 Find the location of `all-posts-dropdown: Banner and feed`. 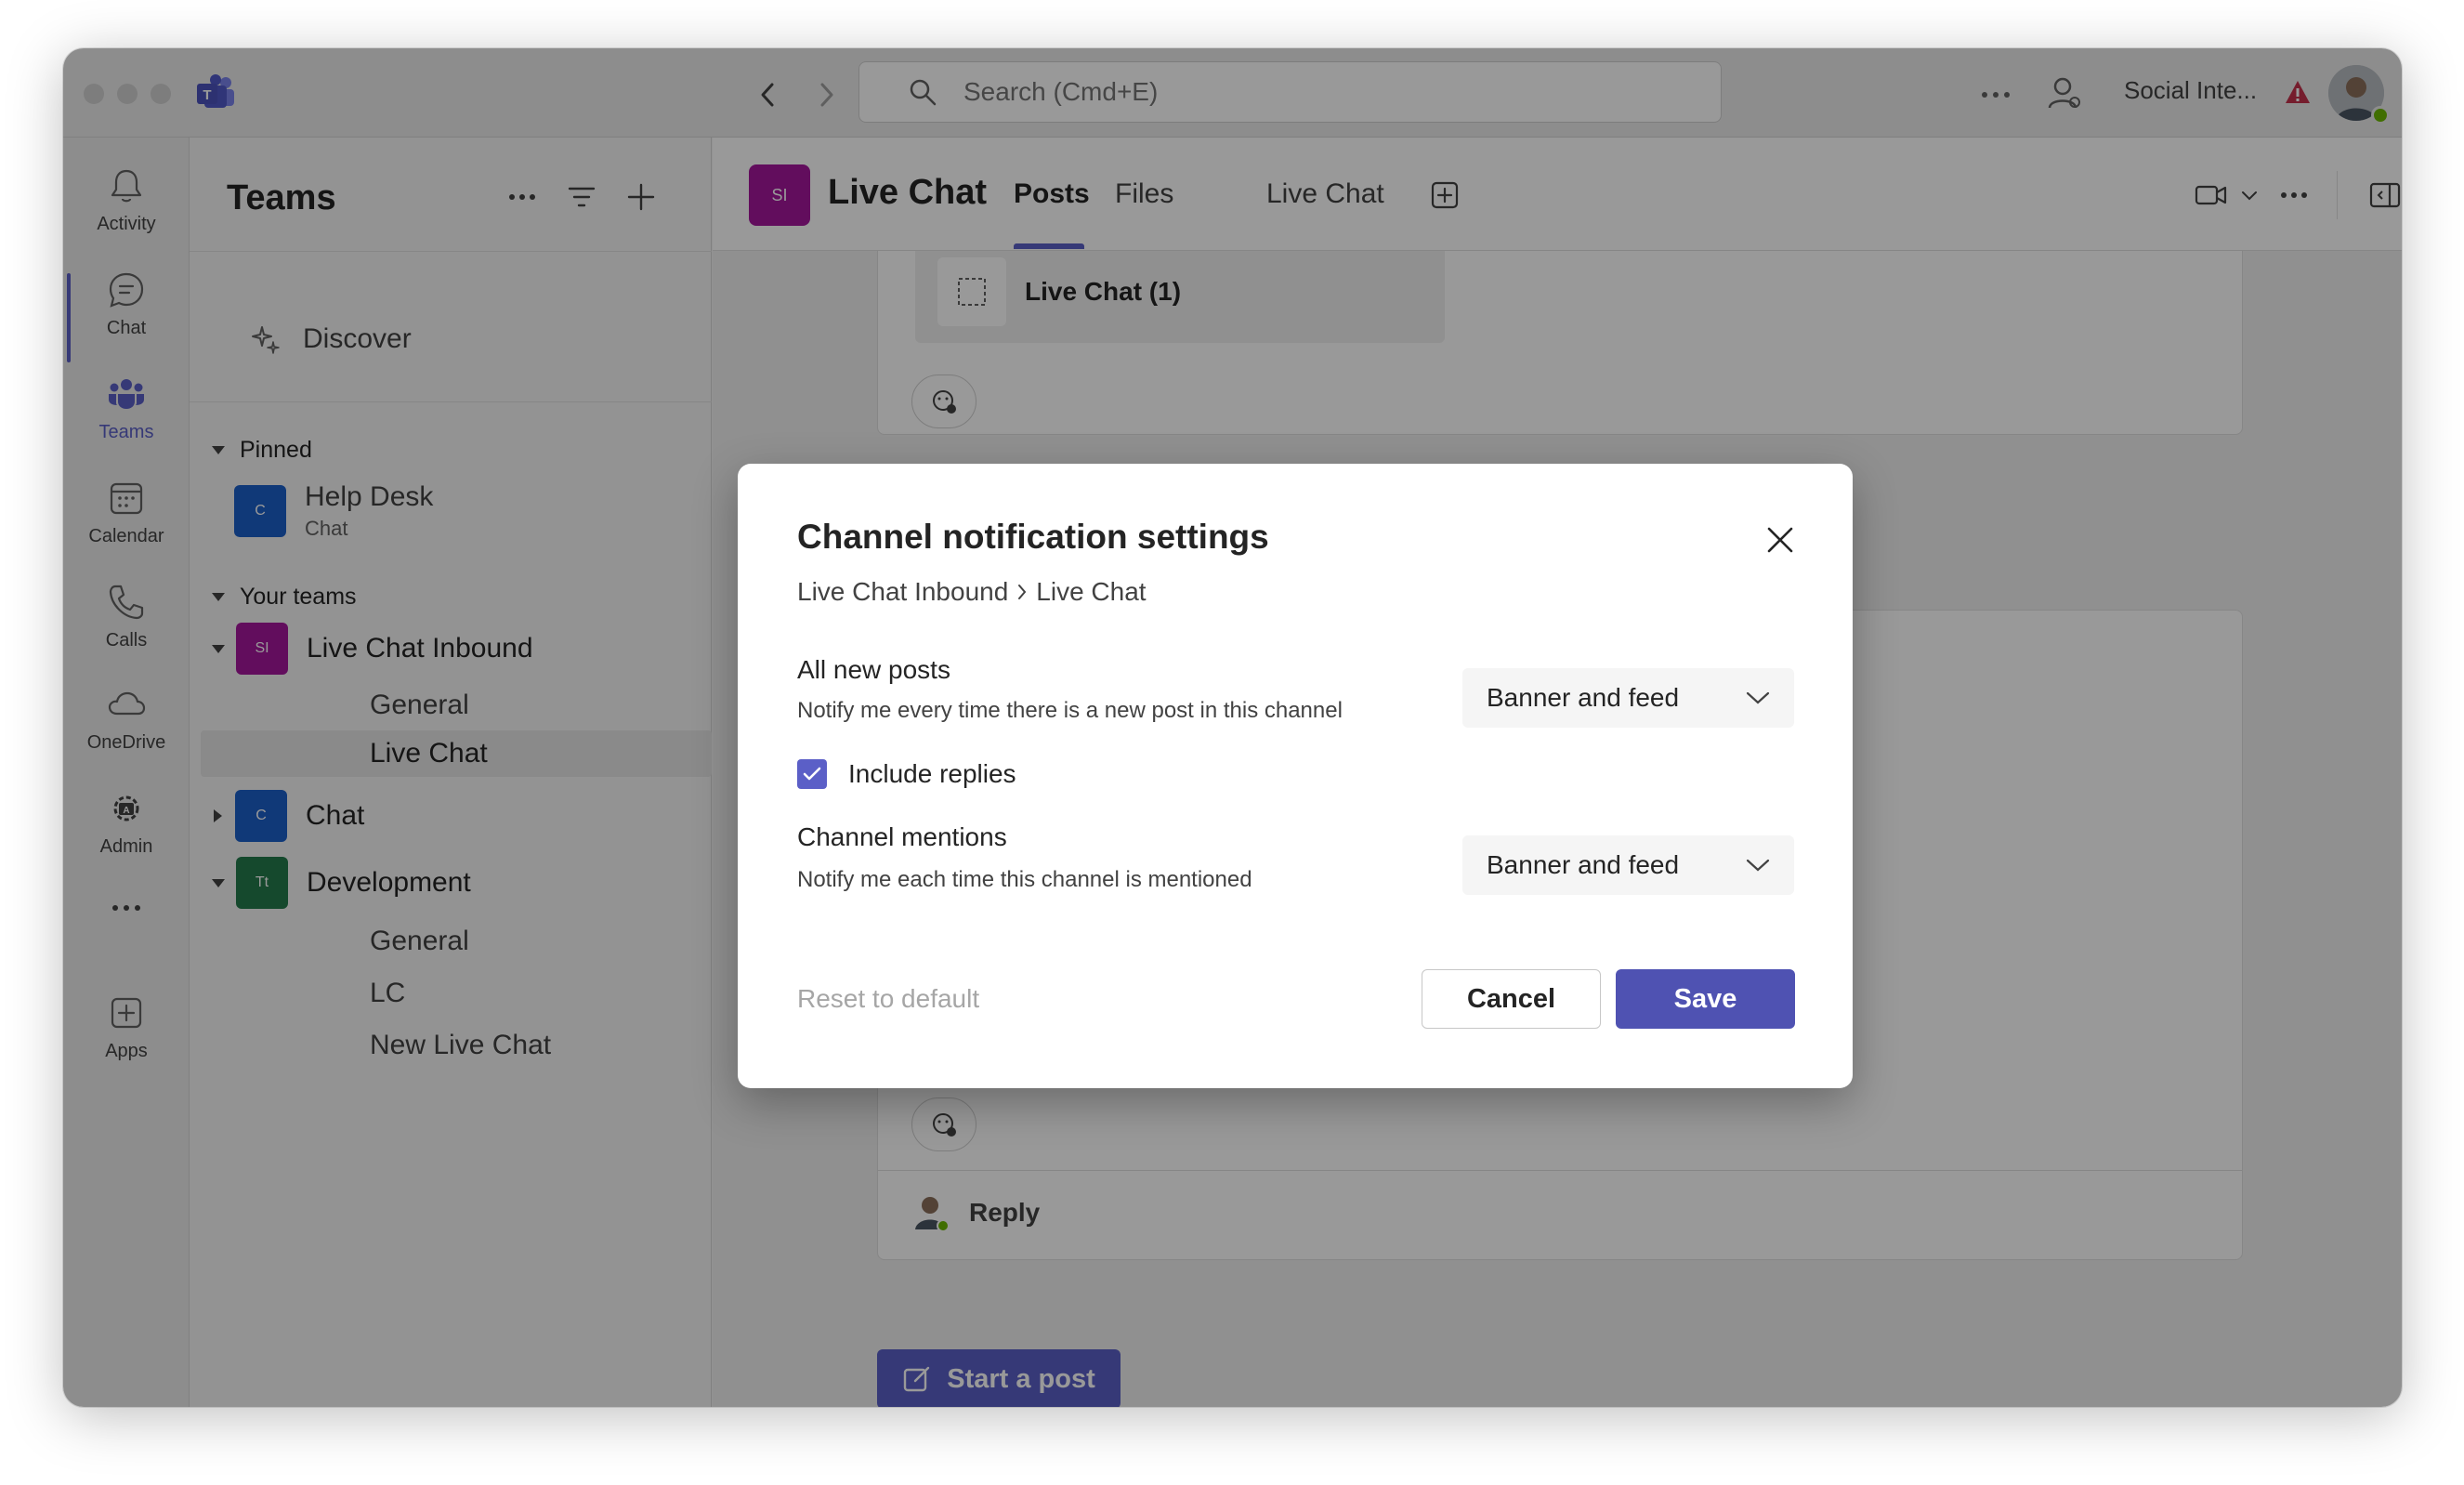

all-posts-dropdown: Banner and feed is located at coordinates (1628, 698).